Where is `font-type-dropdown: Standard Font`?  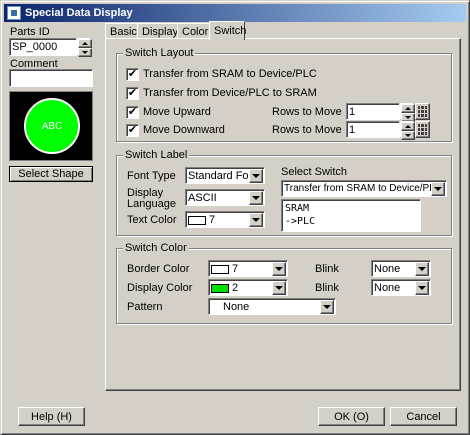
font-type-dropdown: Standard Font is located at coordinates (225, 175).